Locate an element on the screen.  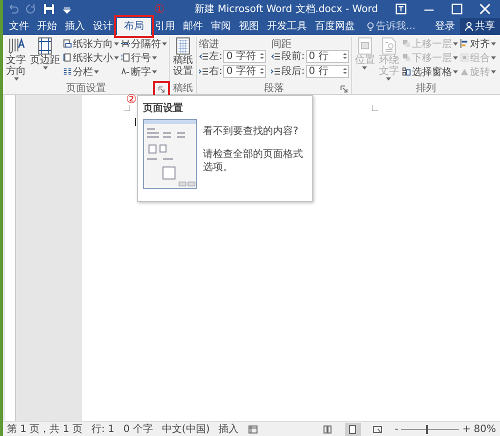
tooltip-title: 页面设置 is located at coordinates (163, 108).